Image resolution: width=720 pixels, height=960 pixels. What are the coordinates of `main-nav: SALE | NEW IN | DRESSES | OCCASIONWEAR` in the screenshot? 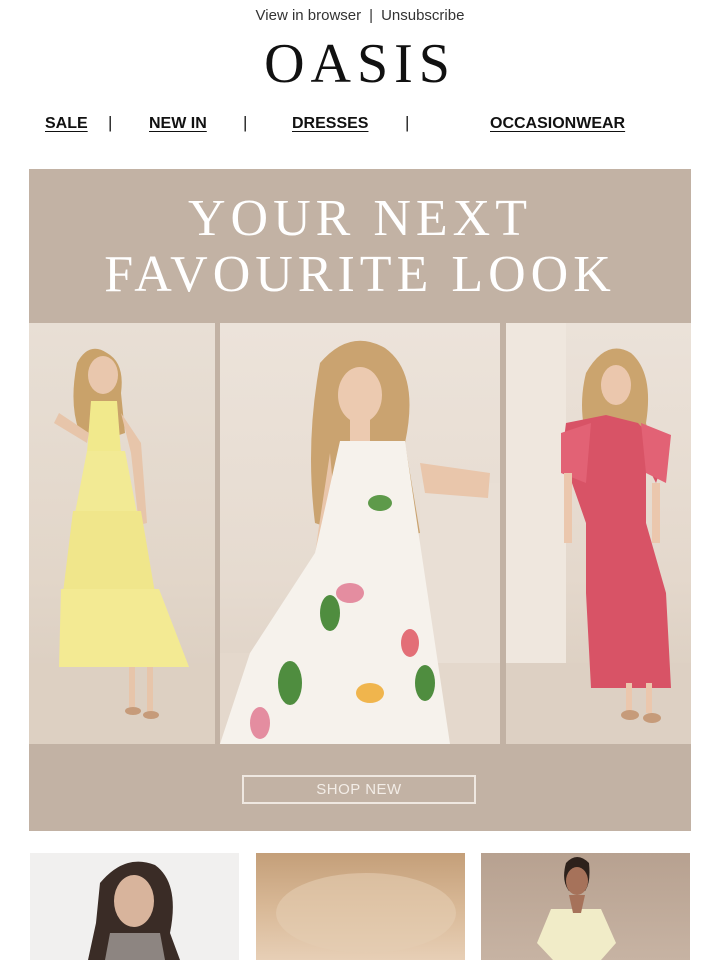 It's located at (360, 125).